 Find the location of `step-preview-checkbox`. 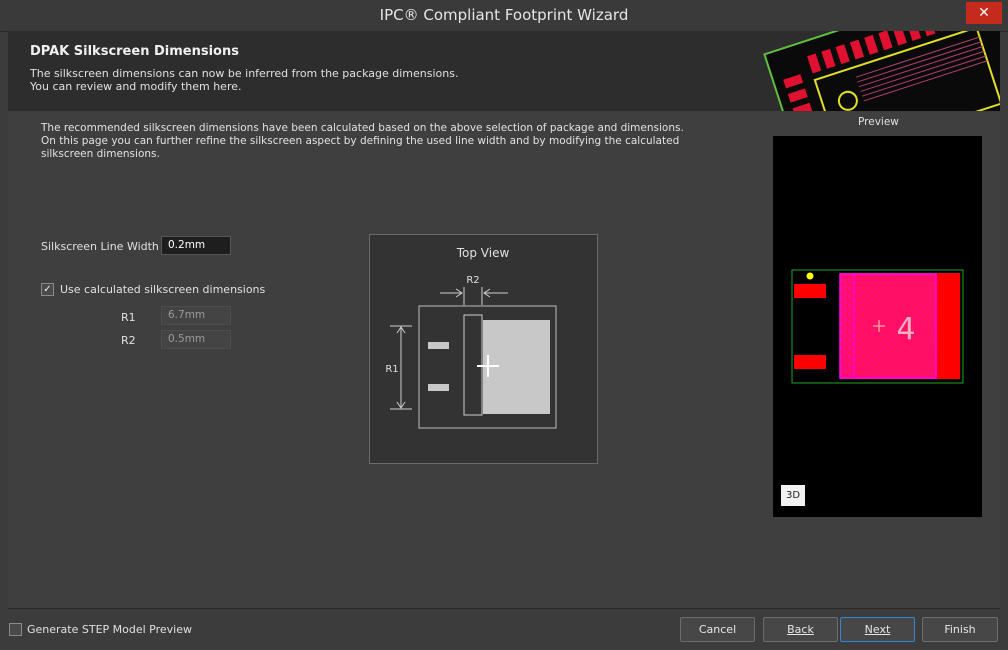

step-preview-checkbox is located at coordinates (15, 629).